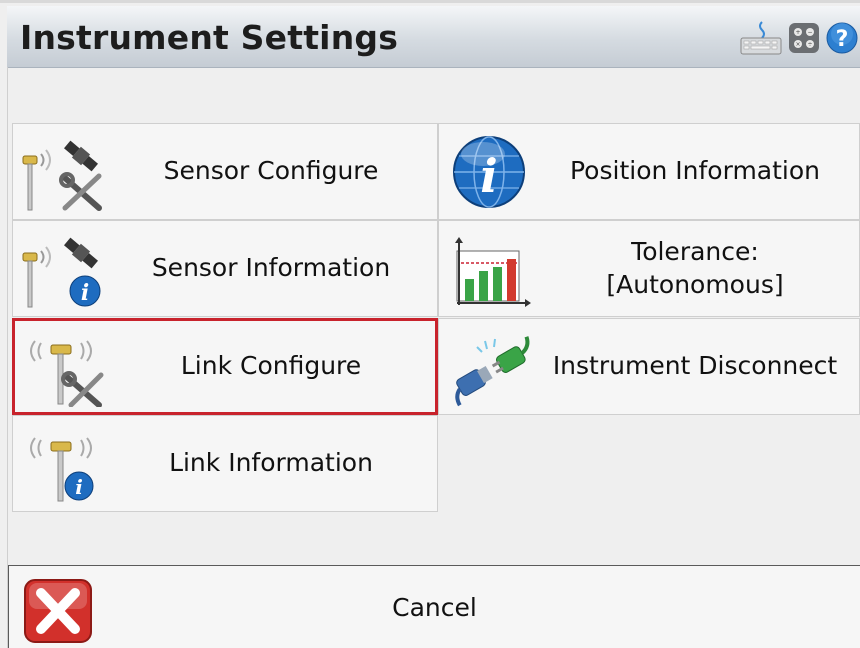 This screenshot has height=648, width=860. What do you see at coordinates (695, 268) in the screenshot?
I see `tolerance-label: Tolerance: [Autonomous]` at bounding box center [695, 268].